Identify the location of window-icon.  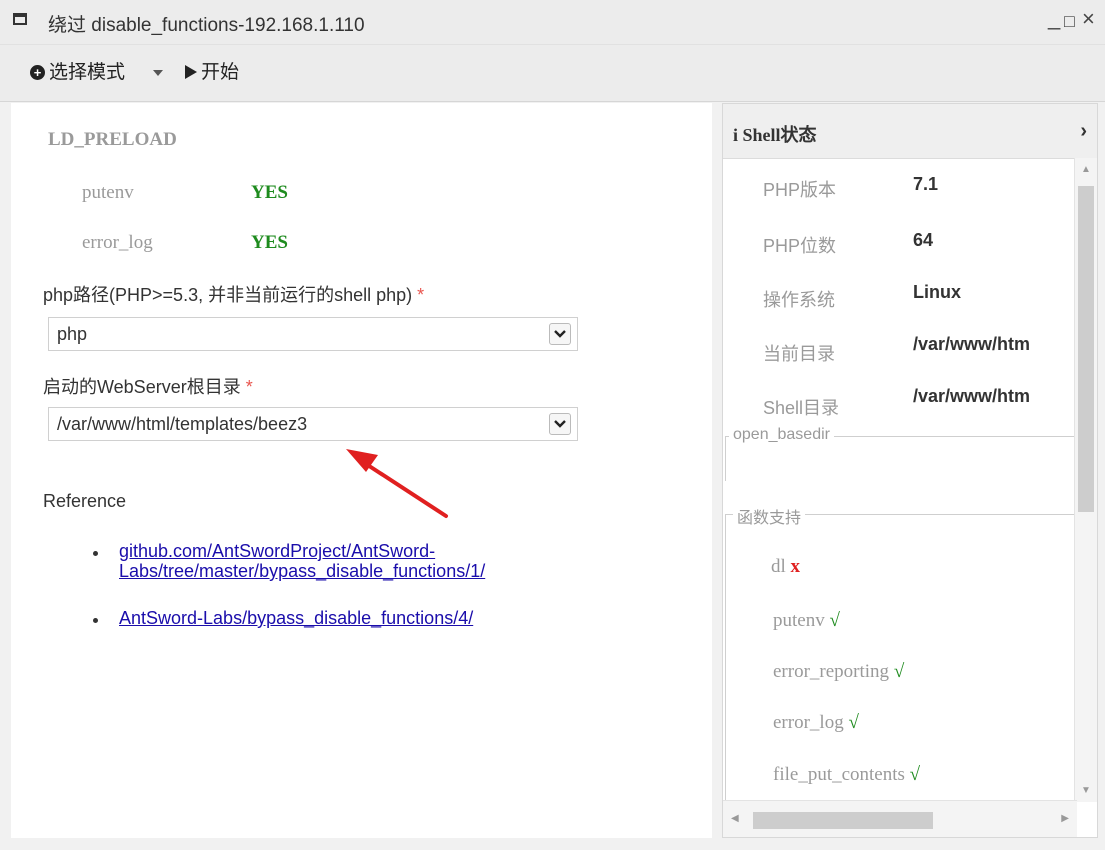
(20, 19).